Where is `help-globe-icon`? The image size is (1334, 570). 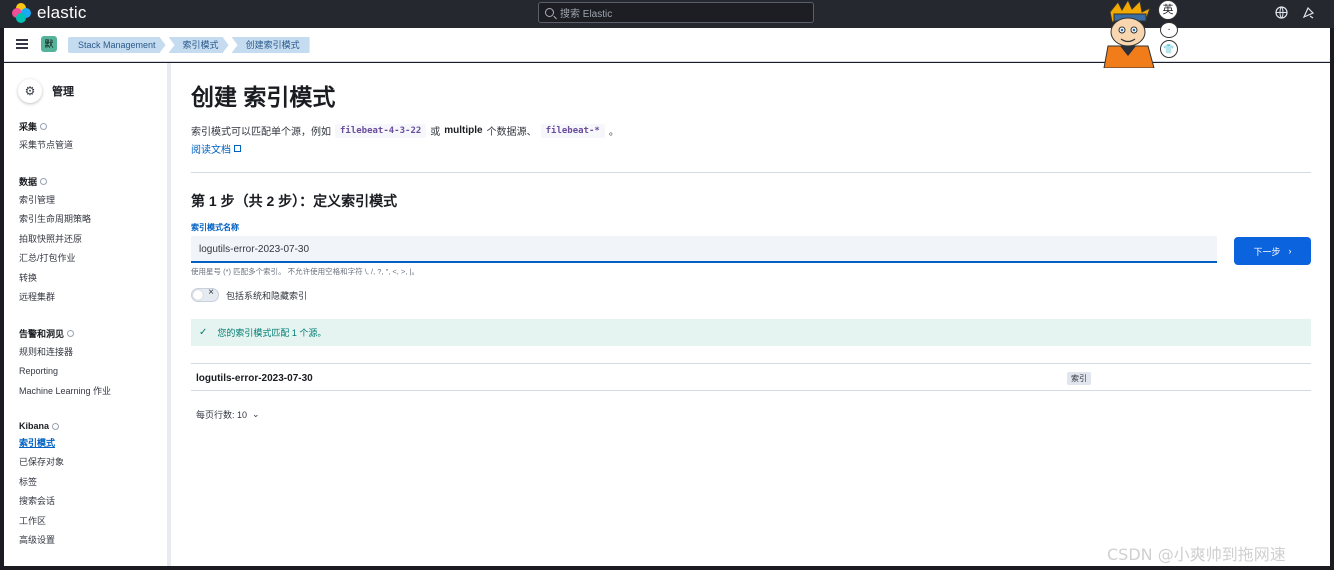 help-globe-icon is located at coordinates (1281, 13).